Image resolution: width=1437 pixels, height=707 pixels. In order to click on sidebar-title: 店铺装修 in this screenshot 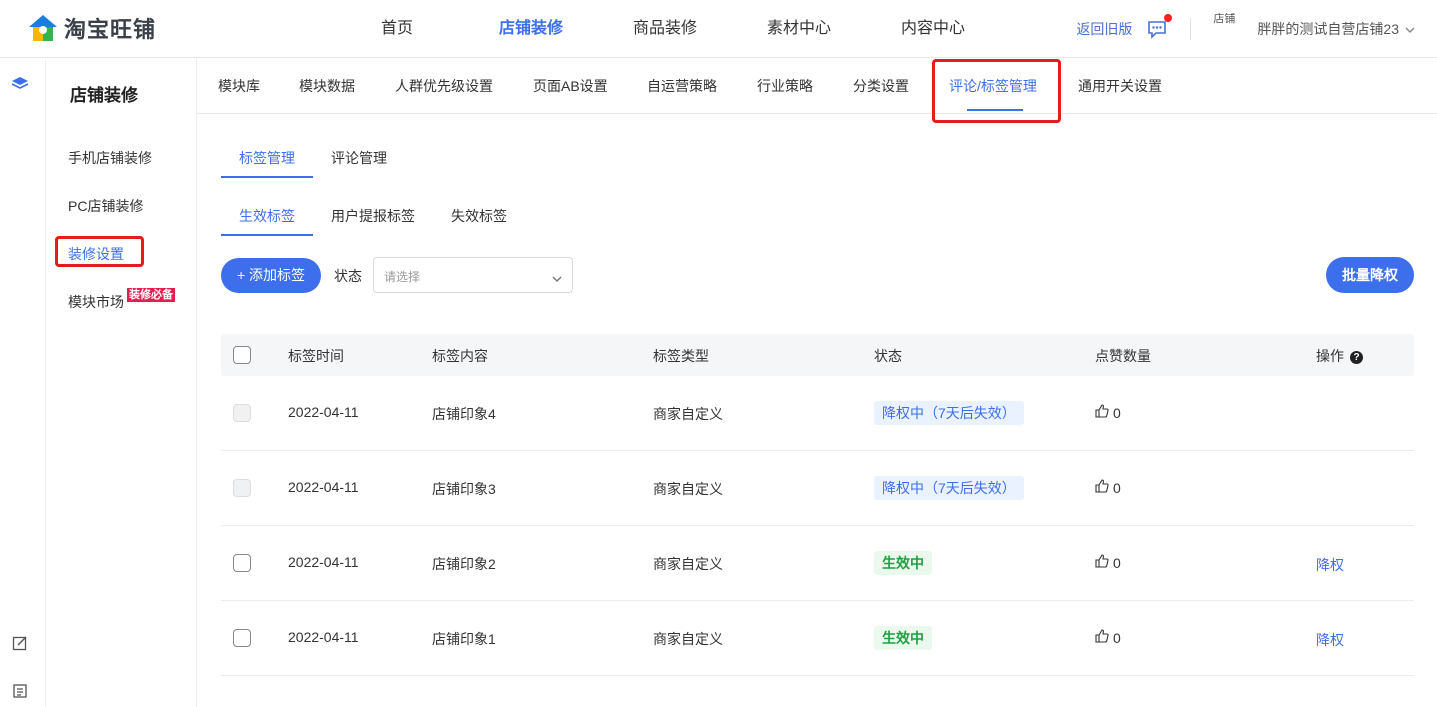, I will do `click(104, 95)`.